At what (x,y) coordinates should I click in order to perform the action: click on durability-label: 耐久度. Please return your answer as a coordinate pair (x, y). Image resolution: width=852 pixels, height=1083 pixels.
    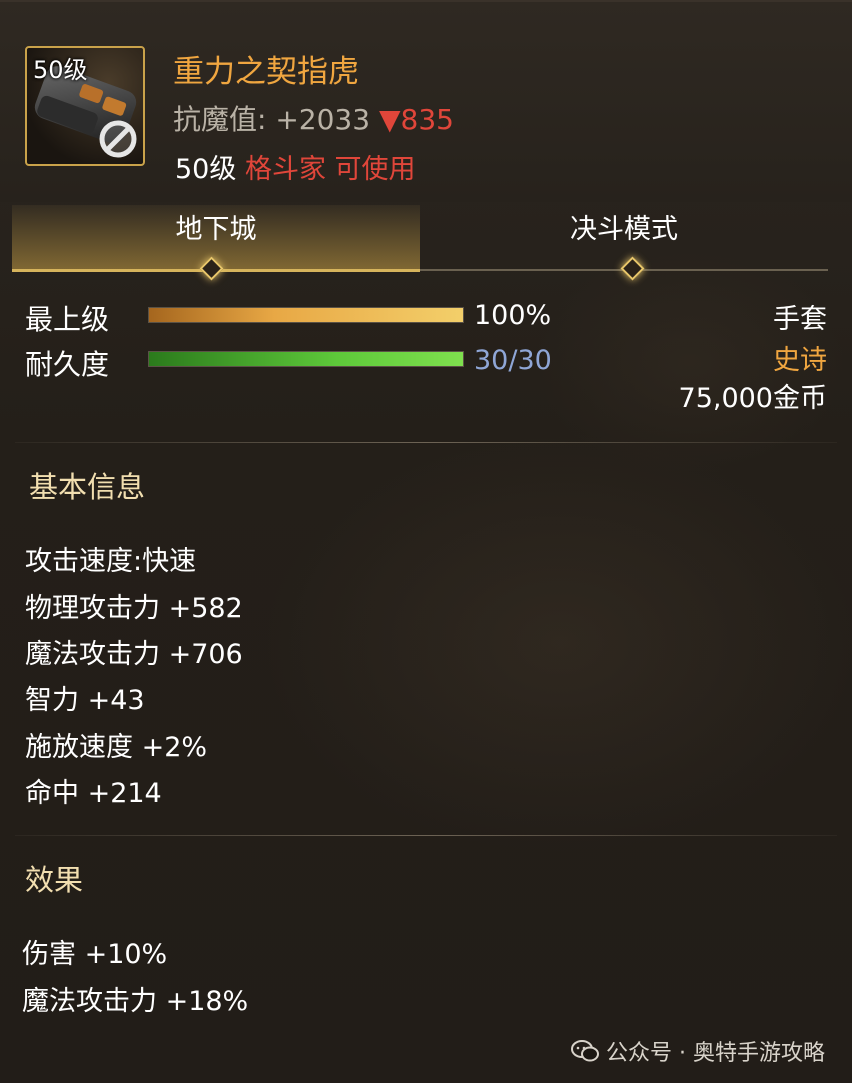
    Looking at the image, I should click on (67, 364).